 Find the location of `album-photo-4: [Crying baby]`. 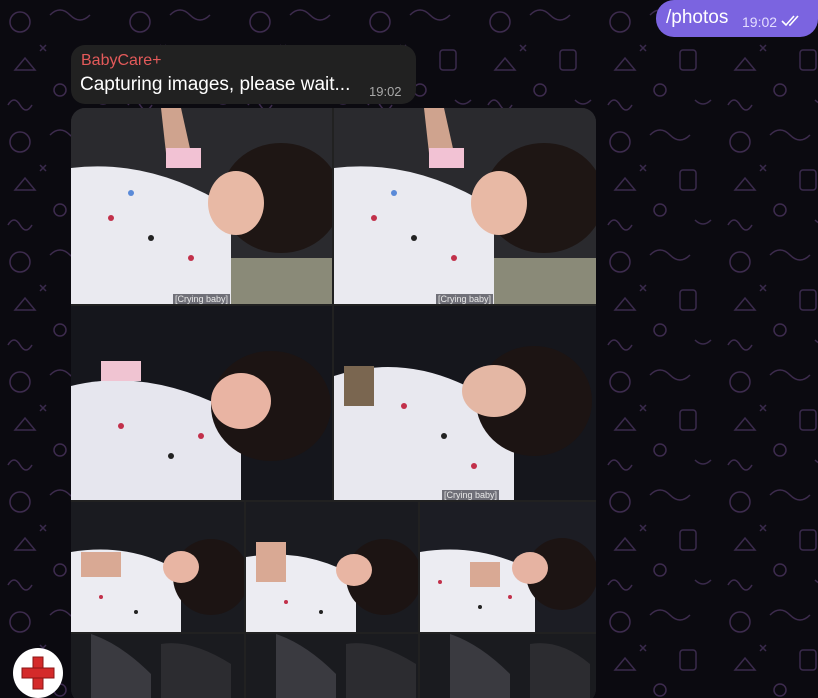

album-photo-4: [Crying baby] is located at coordinates (465, 403).